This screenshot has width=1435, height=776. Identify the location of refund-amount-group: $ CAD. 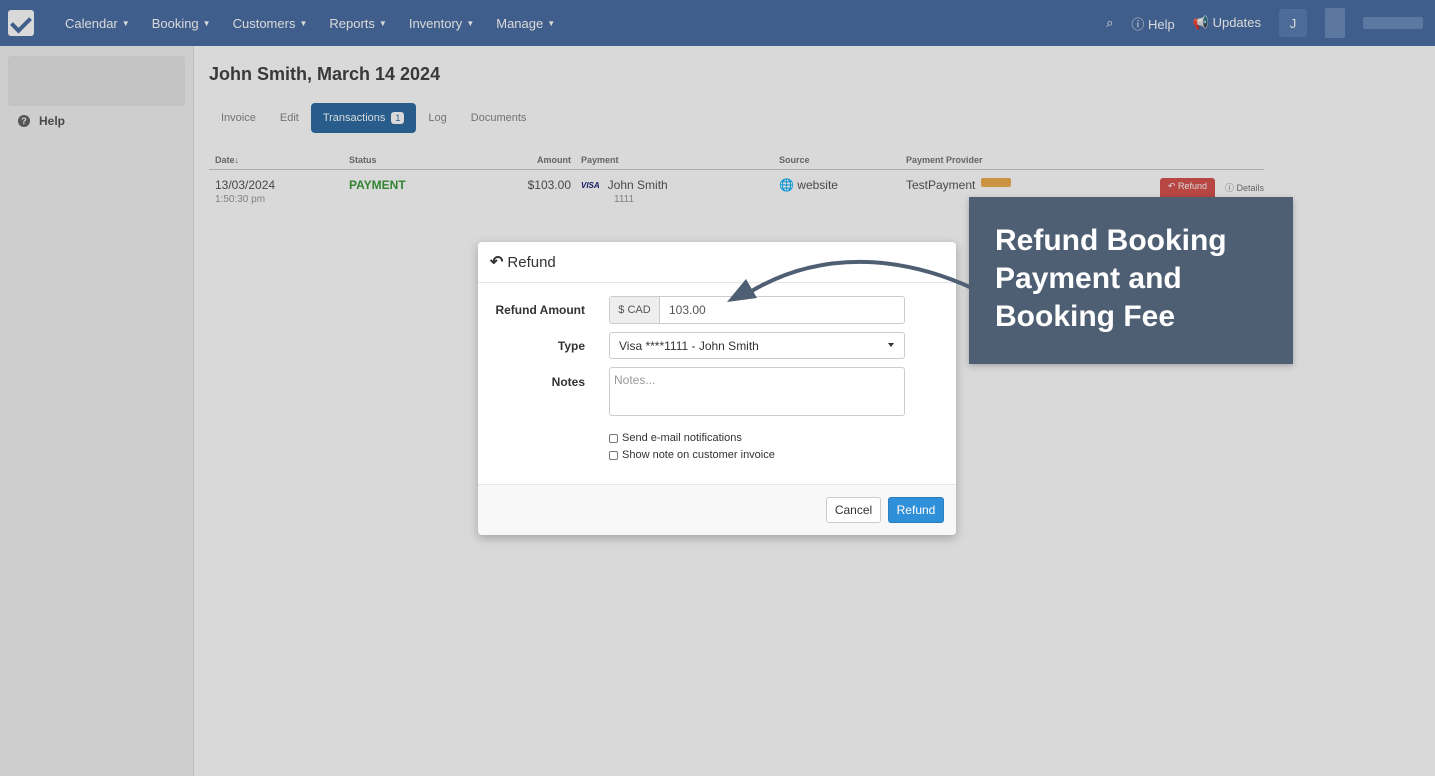
(757, 310).